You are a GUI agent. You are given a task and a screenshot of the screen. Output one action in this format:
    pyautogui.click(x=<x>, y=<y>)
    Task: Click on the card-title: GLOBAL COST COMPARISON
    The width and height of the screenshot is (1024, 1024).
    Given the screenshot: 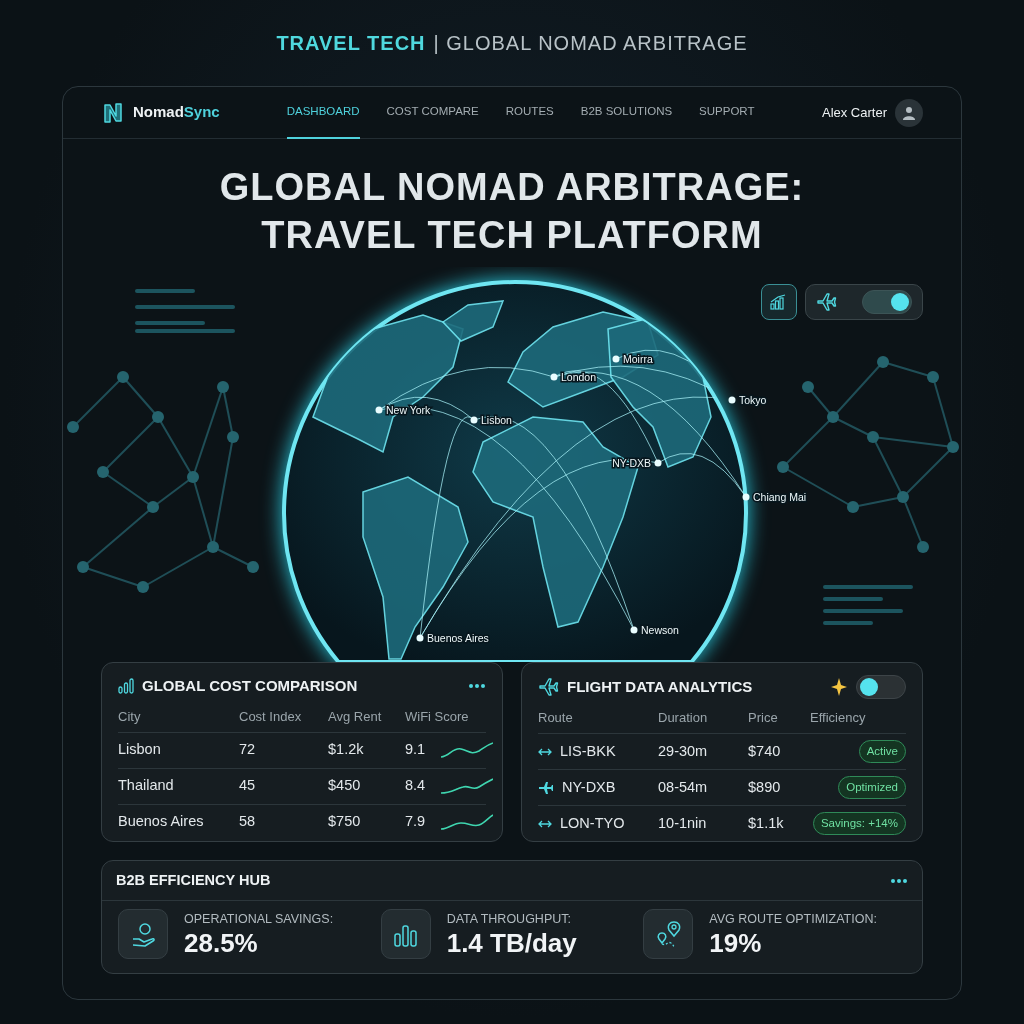 What is the action you would take?
    pyautogui.click(x=250, y=686)
    